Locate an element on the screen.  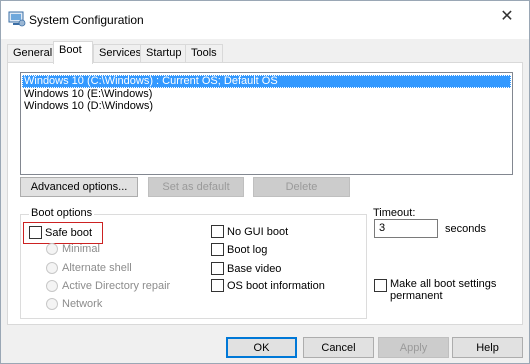
make-permanent-checkbox: Make all boot settings permanent is located at coordinates (442, 290).